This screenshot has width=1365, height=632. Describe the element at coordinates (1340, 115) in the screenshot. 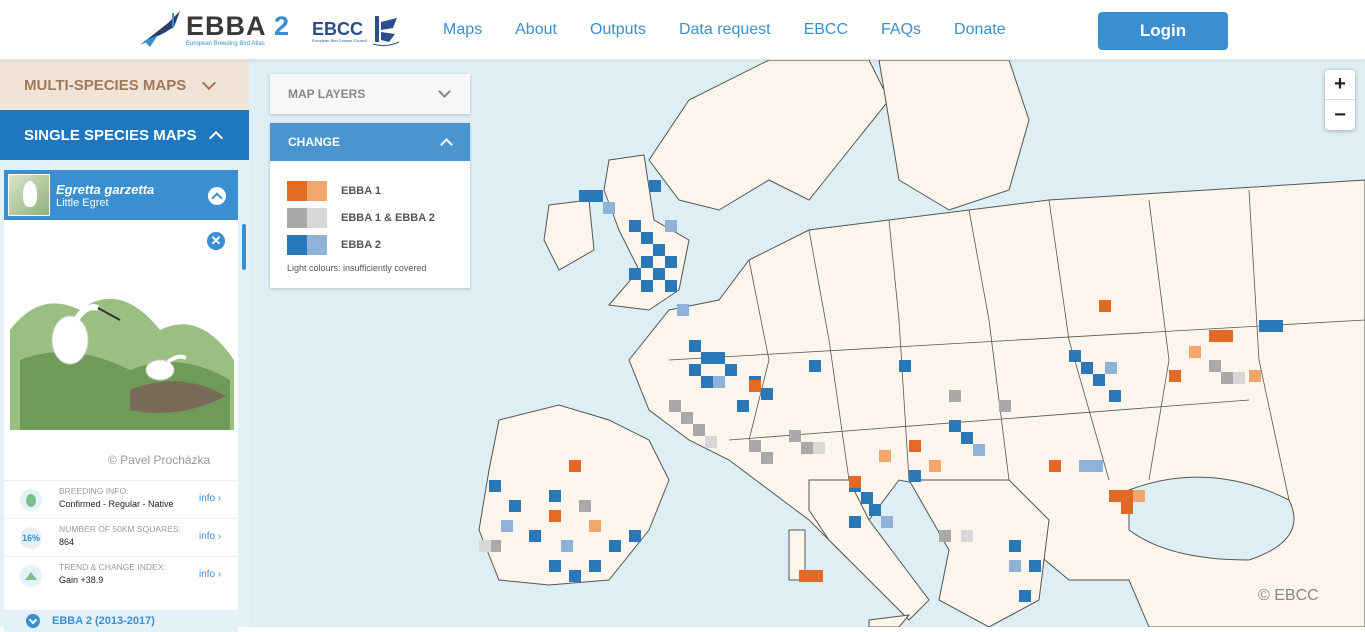

I see `zoom-out-button: −` at that location.